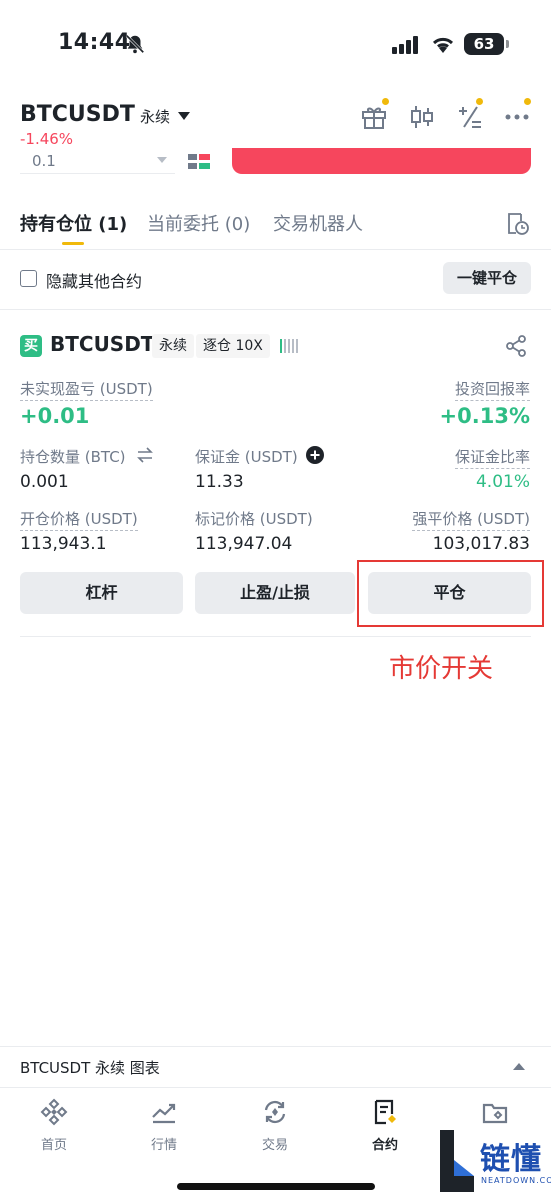 The image size is (551, 1200). I want to click on tab-open-orders: 当前委托 (0), so click(198, 223).